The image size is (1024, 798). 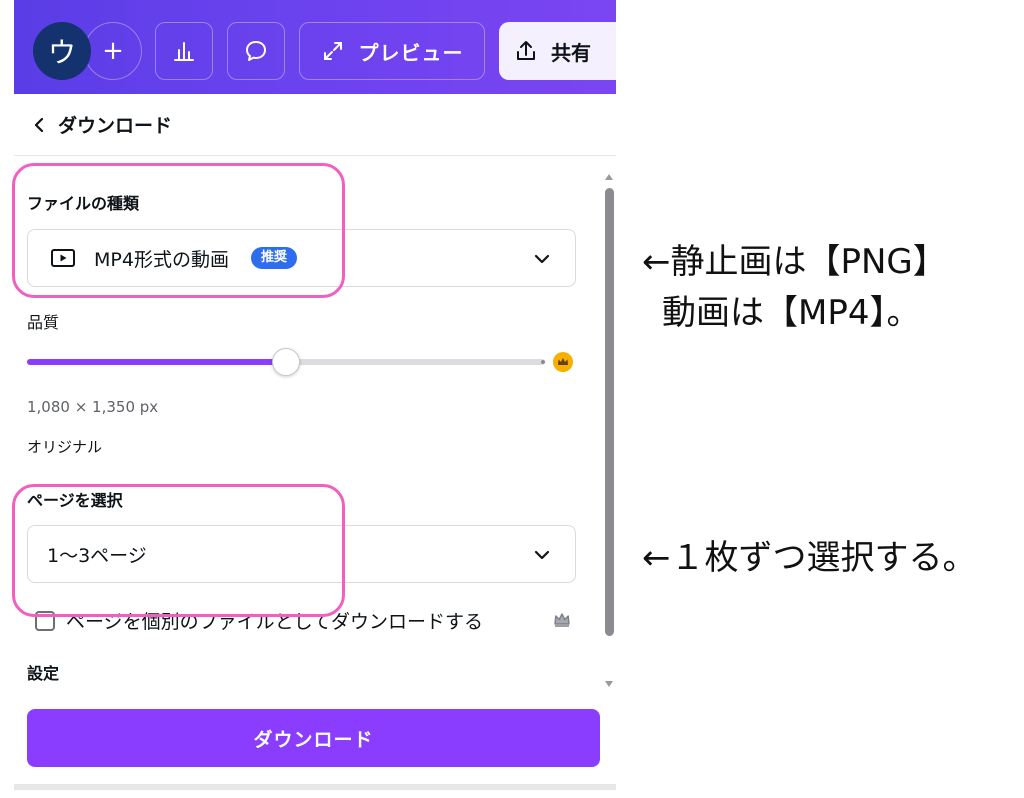 I want to click on insights-button, so click(x=184, y=51).